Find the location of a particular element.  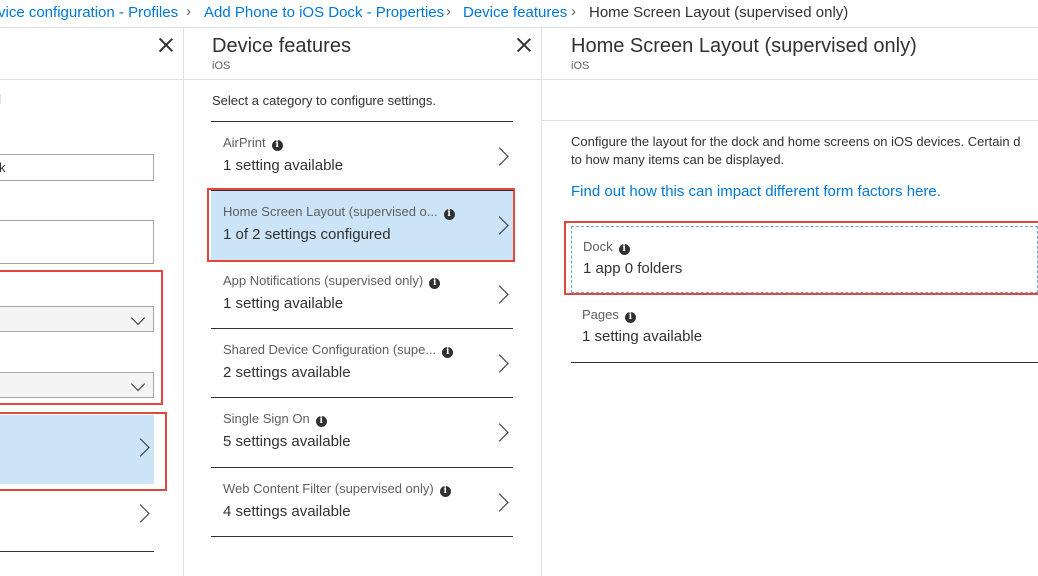

instruction-text: Select a category to configure settings. is located at coordinates (324, 100).